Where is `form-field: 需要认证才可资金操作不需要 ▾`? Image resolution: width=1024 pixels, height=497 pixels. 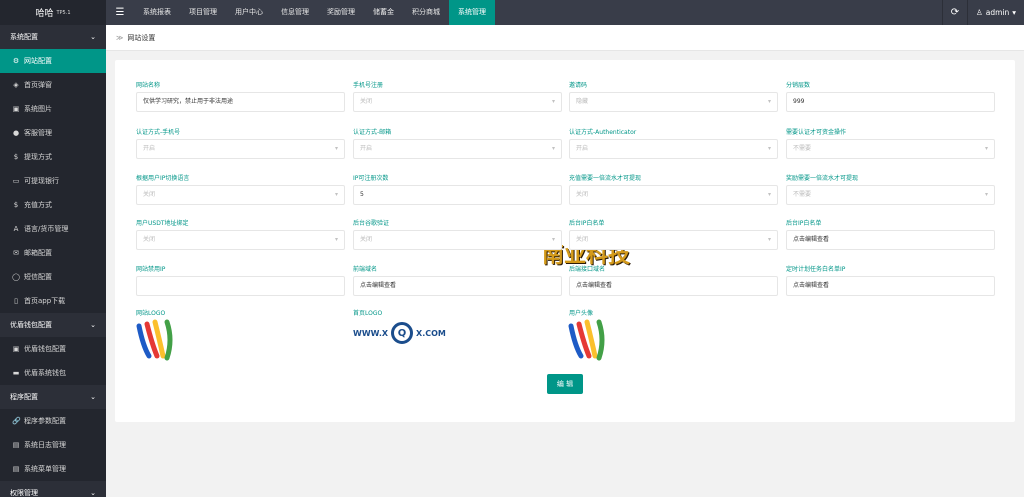
form-field: 需要认证才可资金操作不需要 ▾ is located at coordinates (890, 143).